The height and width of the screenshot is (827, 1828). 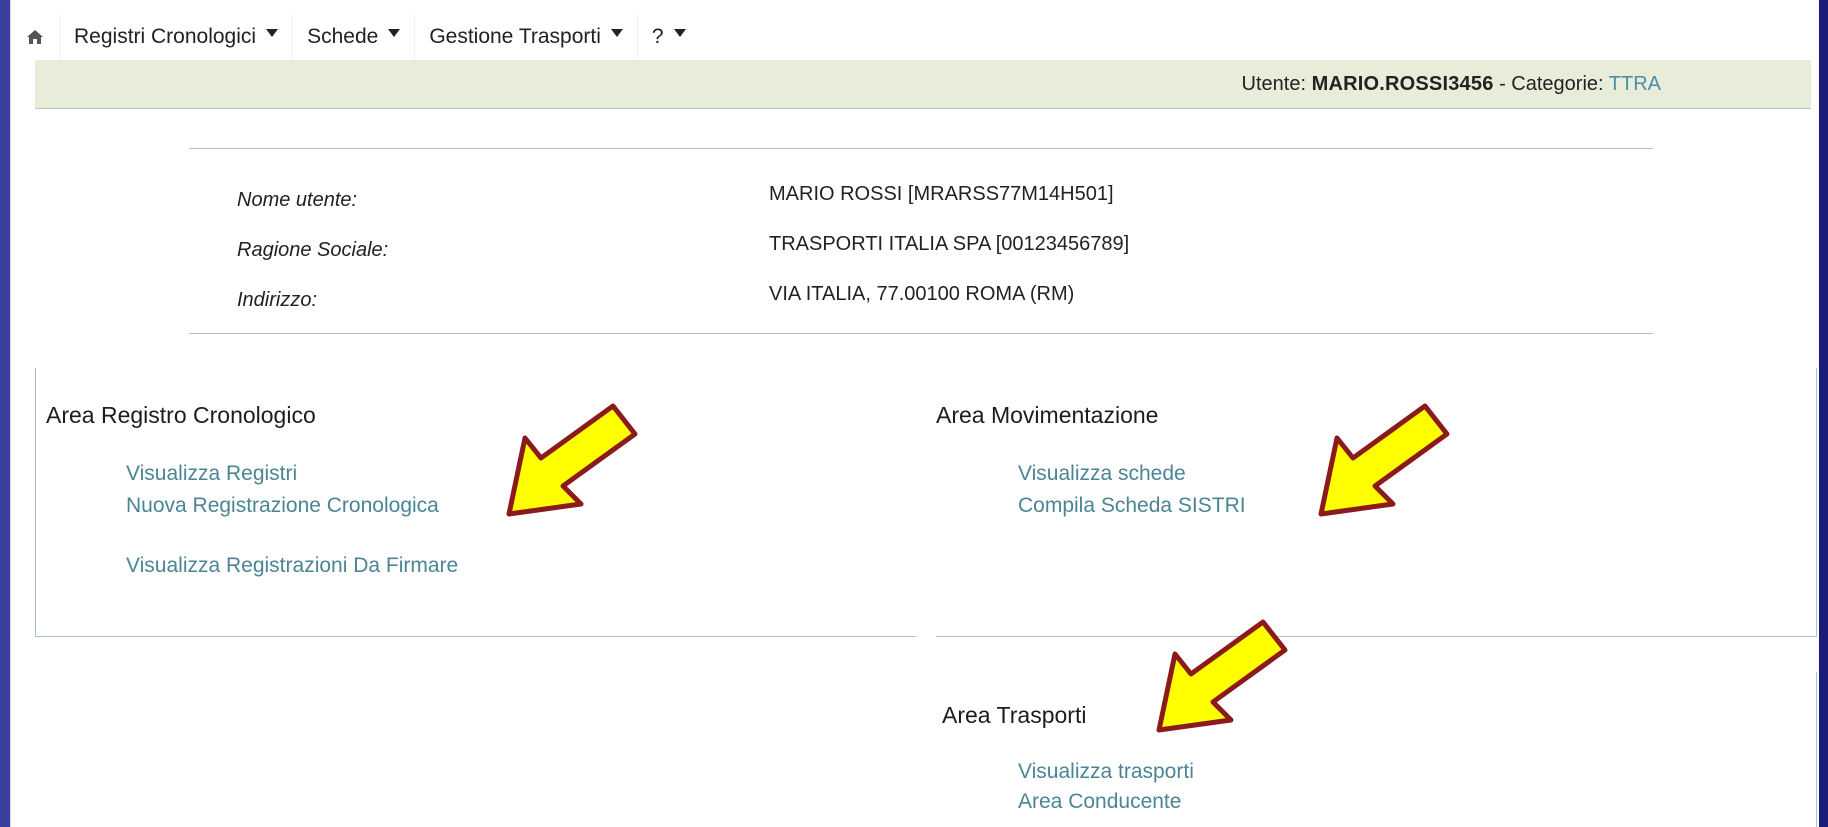 I want to click on category-value: TTRA, so click(x=1634, y=83).